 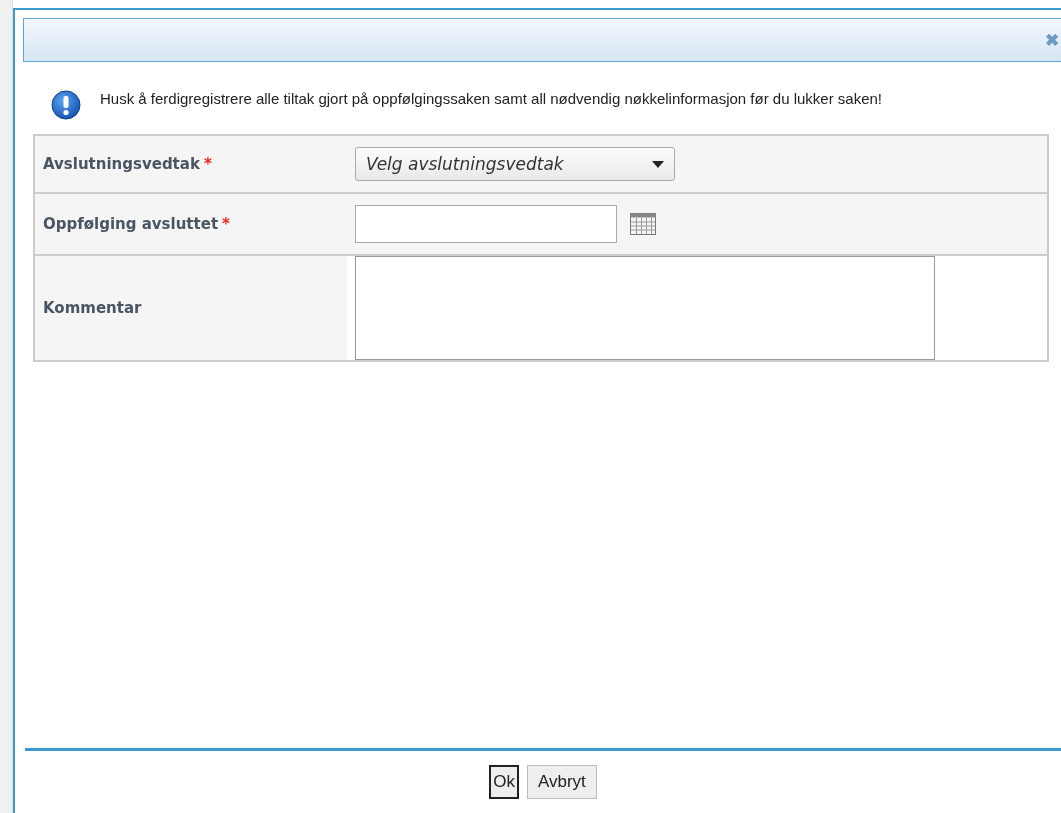 I want to click on caret-icon, so click(x=658, y=164).